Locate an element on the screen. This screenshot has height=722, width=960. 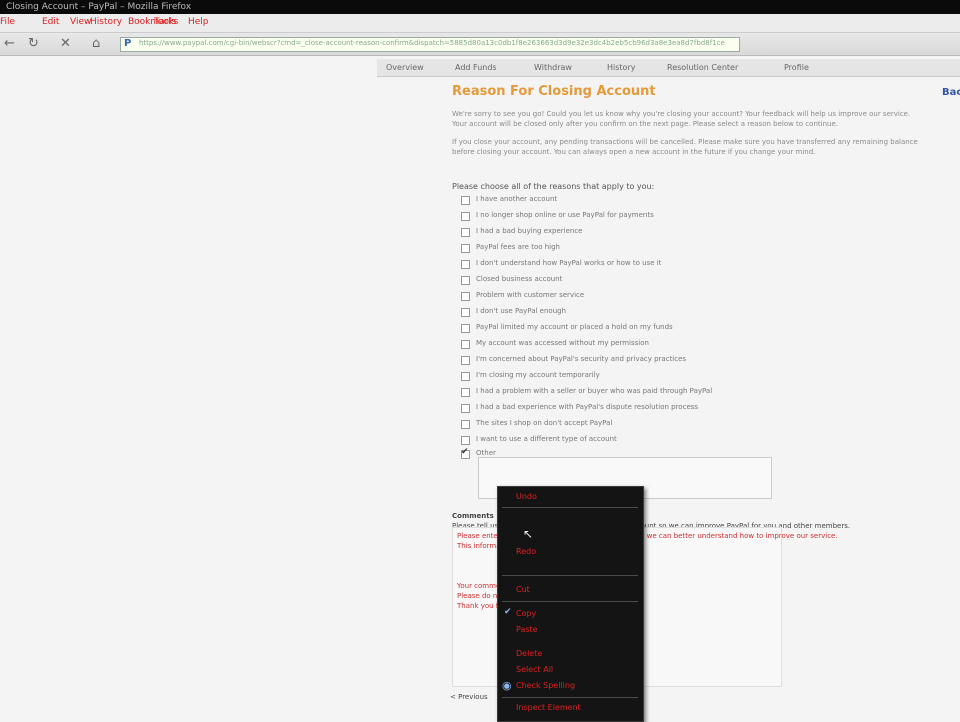
reason-label: Problem with customer service is located at coordinates (530, 295).